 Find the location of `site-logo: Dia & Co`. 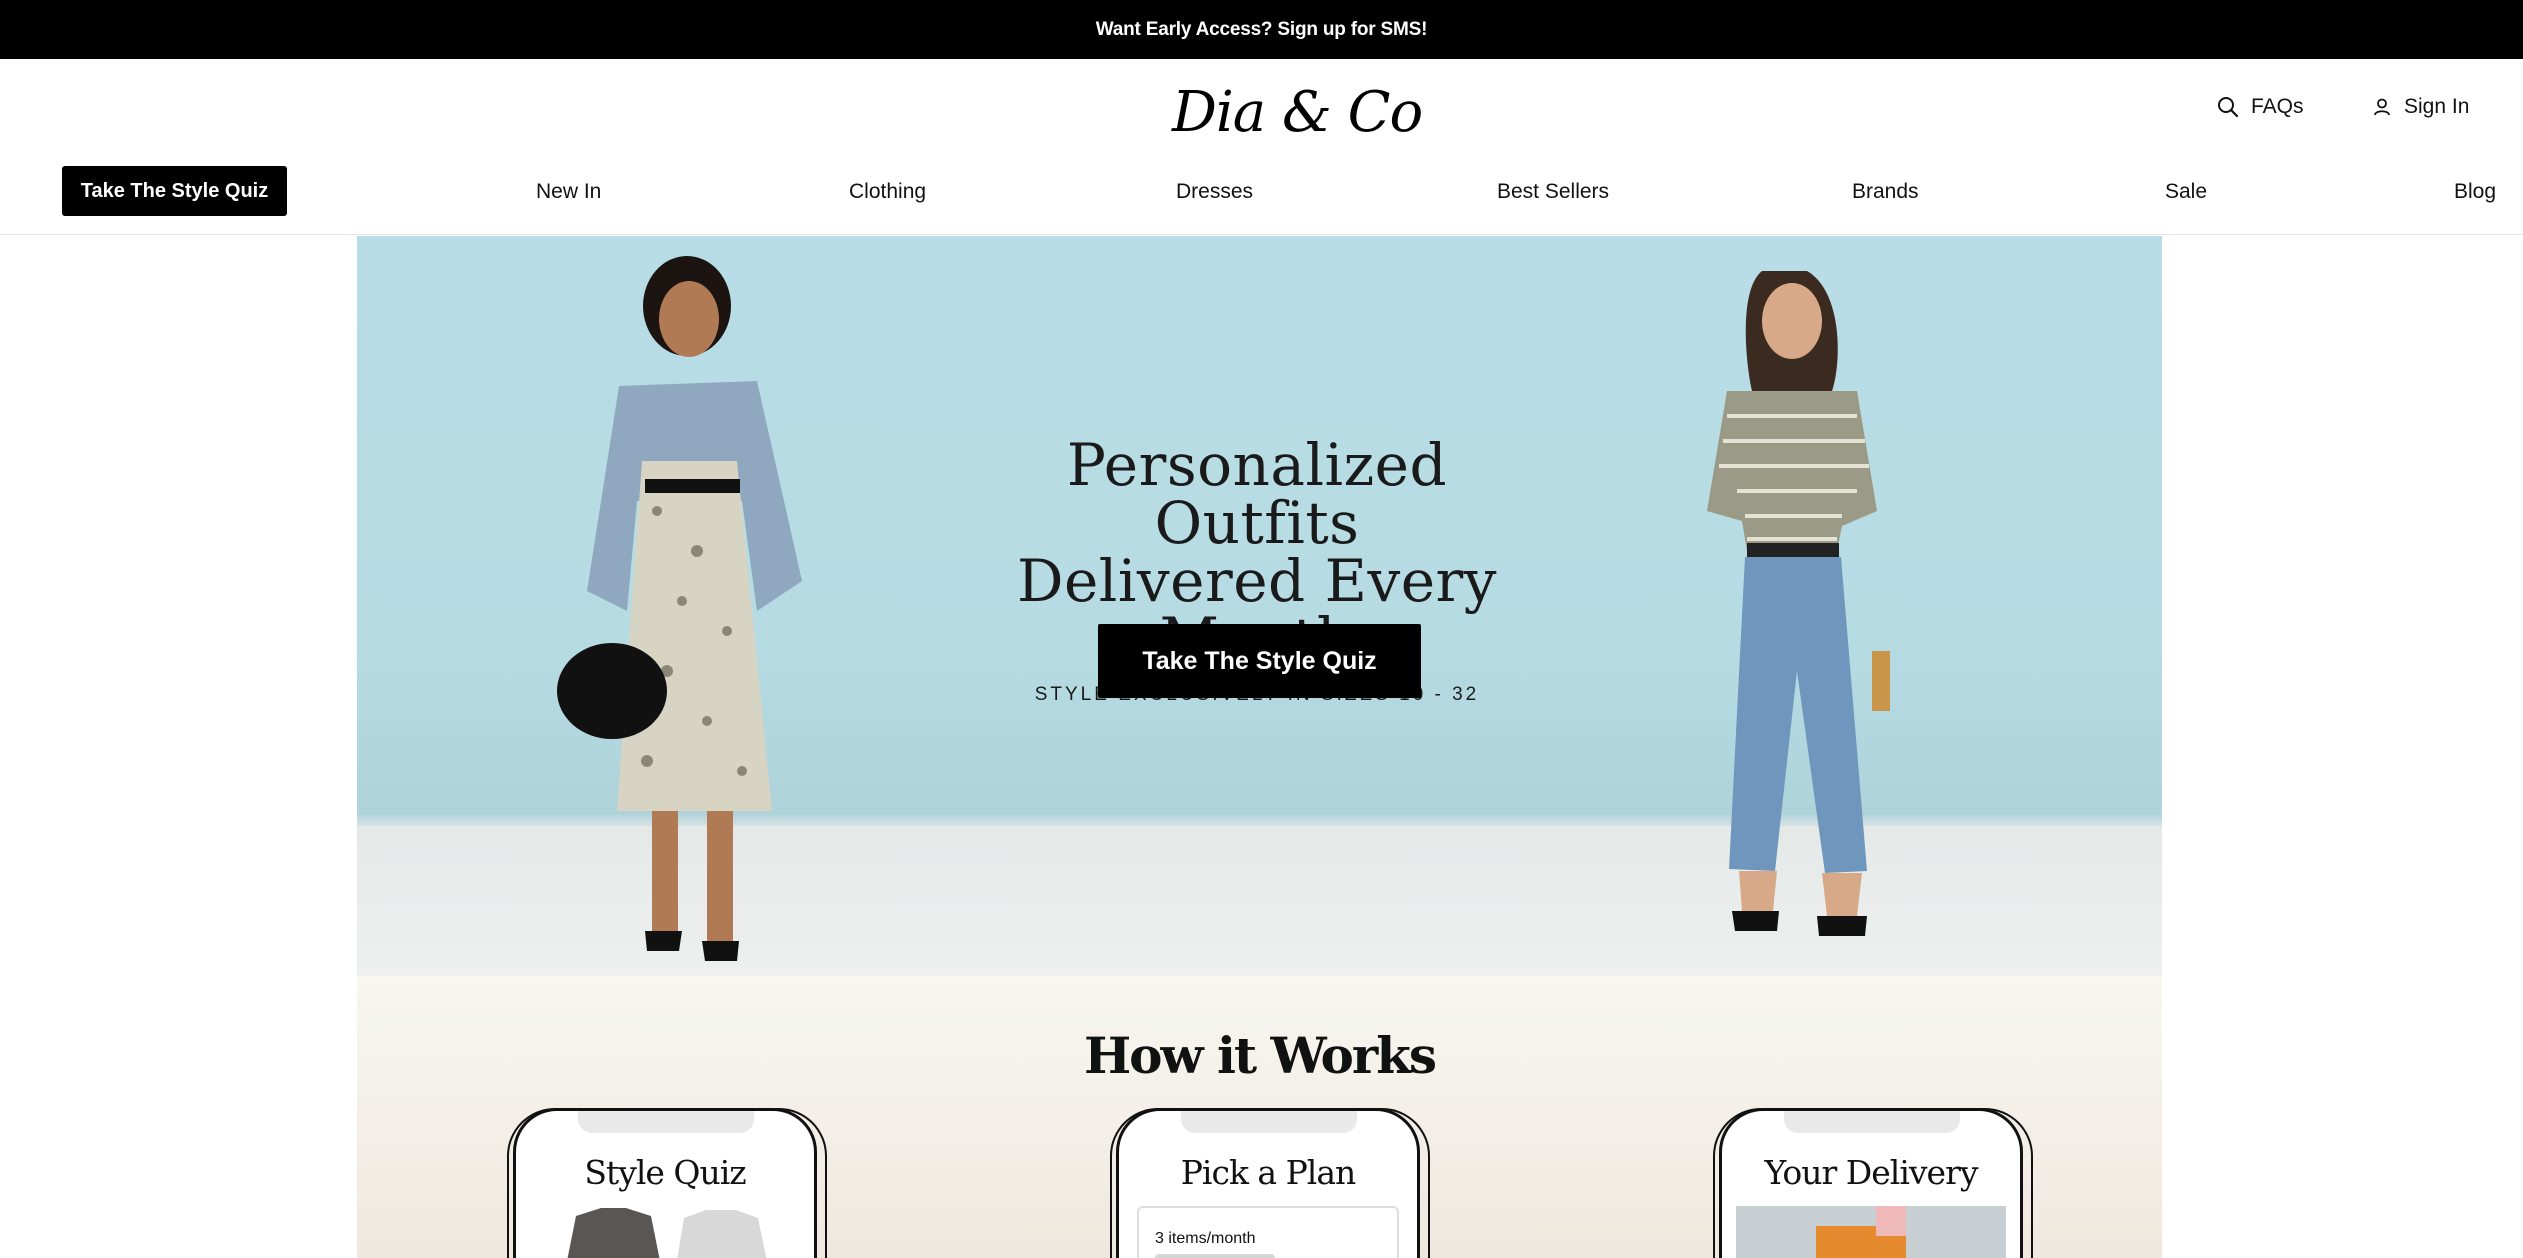

site-logo: Dia & Co is located at coordinates (1297, 113).